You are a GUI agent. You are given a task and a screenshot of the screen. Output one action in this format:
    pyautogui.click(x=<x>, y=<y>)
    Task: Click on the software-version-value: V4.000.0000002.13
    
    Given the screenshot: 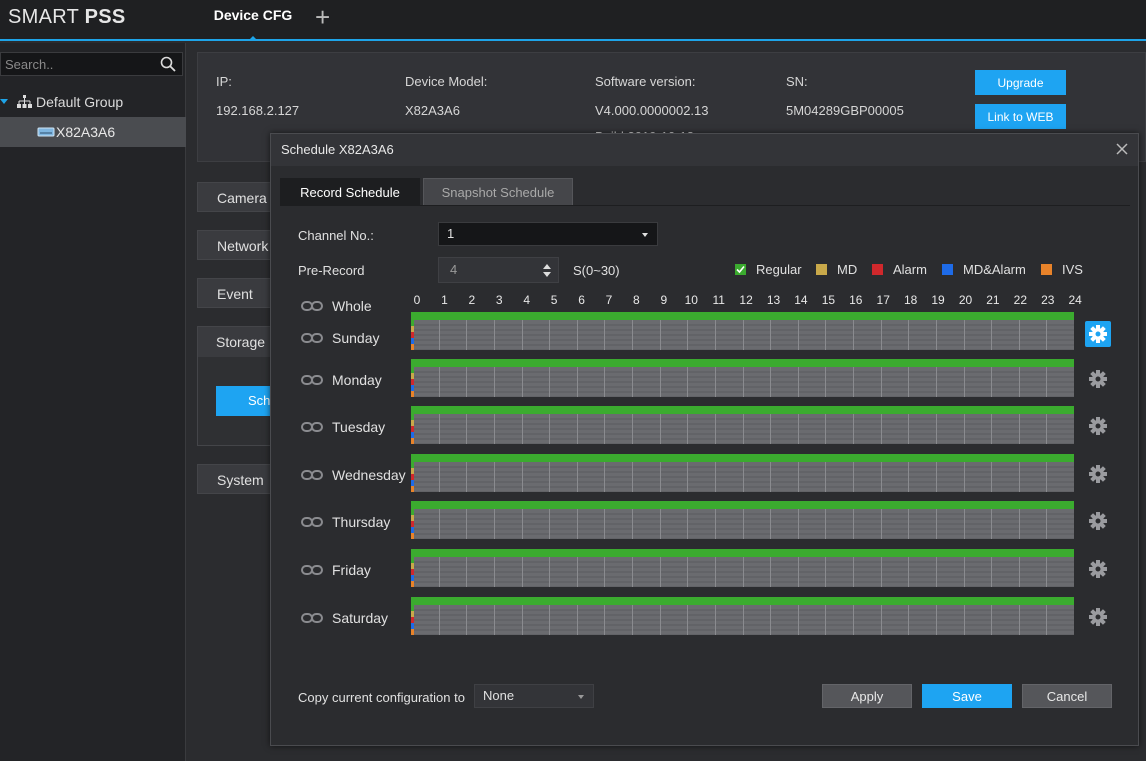 What is the action you would take?
    pyautogui.click(x=652, y=110)
    